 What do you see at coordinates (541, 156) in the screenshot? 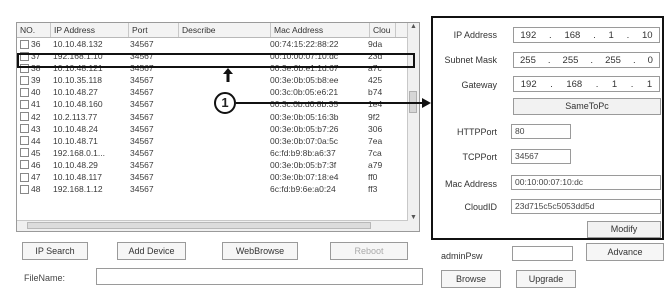
I see `tcp-port-input: 34567` at bounding box center [541, 156].